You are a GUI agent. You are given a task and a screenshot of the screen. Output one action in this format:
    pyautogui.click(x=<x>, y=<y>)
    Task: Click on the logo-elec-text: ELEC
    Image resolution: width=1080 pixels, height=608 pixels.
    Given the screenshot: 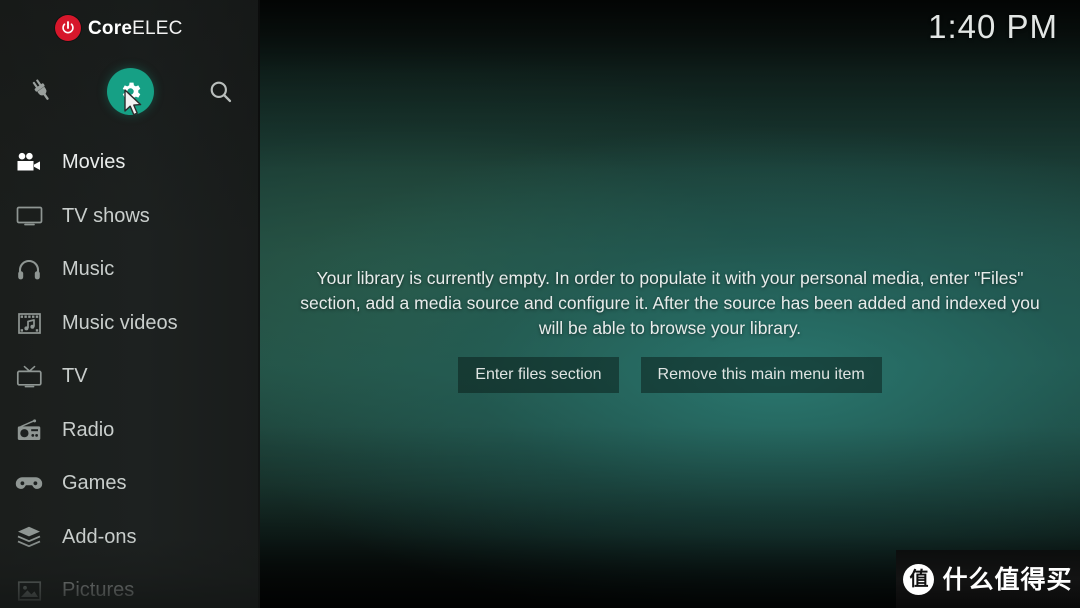 What is the action you would take?
    pyautogui.click(x=157, y=28)
    